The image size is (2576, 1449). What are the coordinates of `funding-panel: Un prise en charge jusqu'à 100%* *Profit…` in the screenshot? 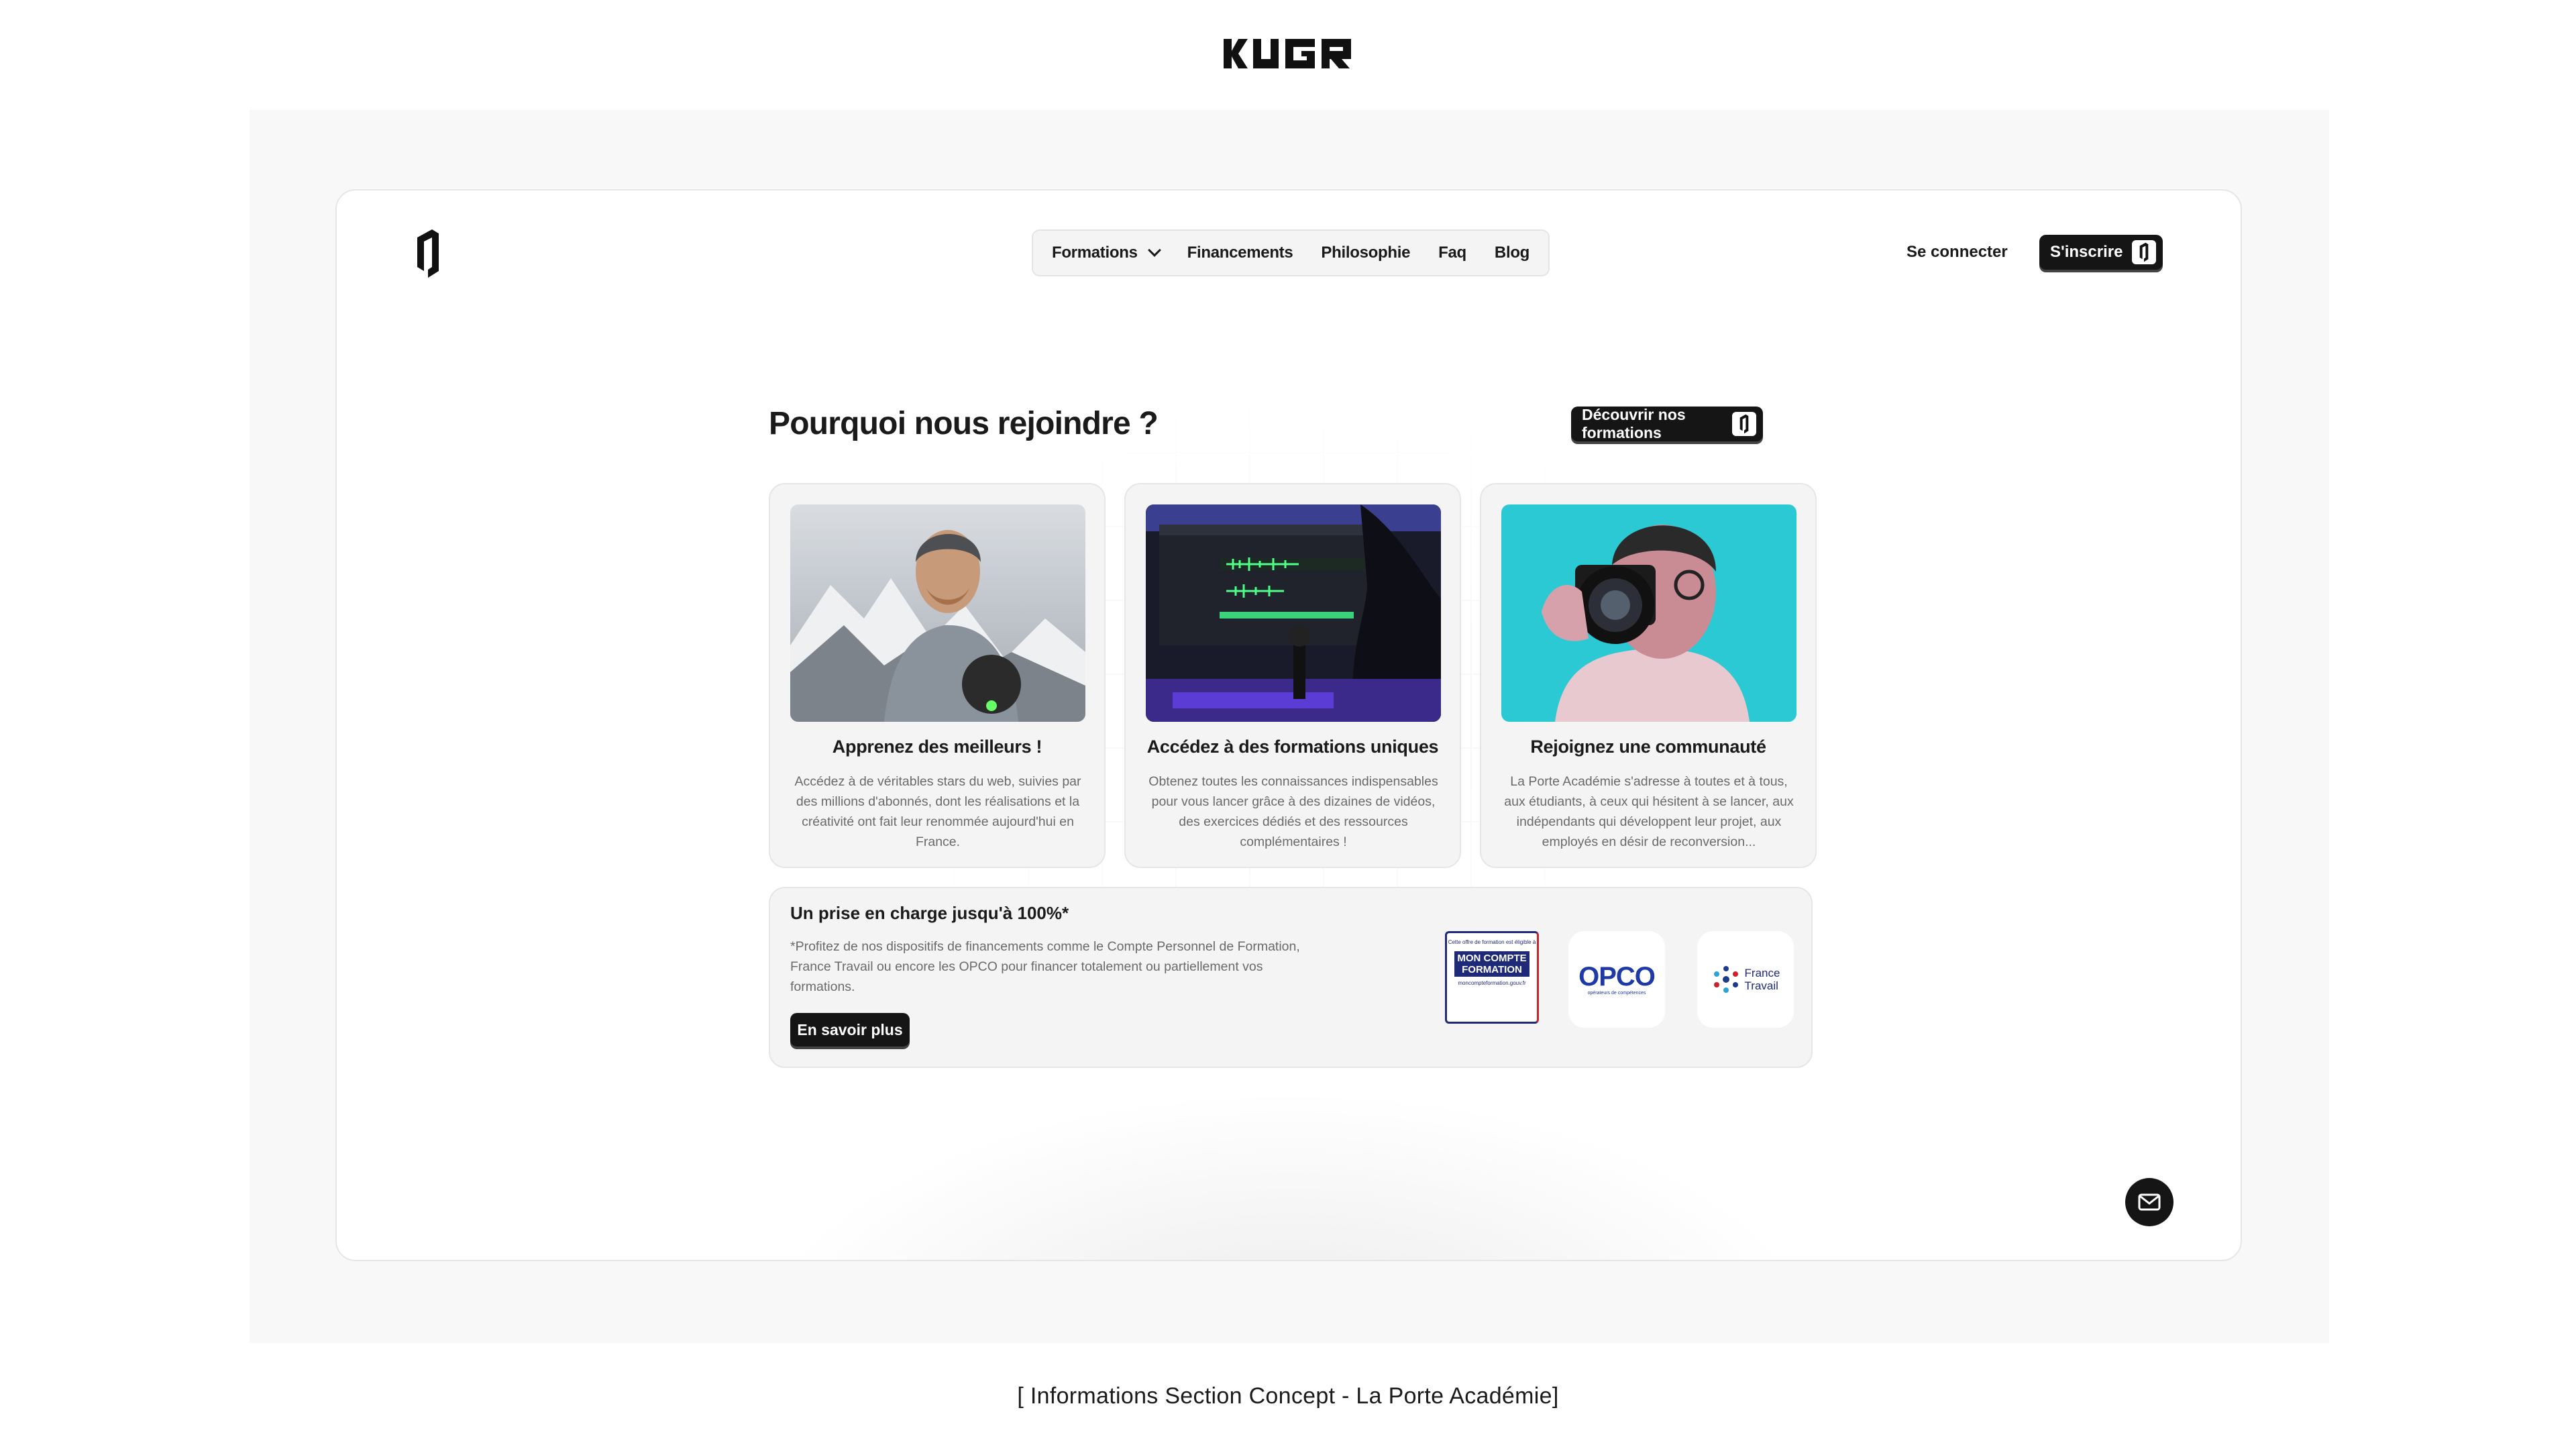 It's located at (1291, 977).